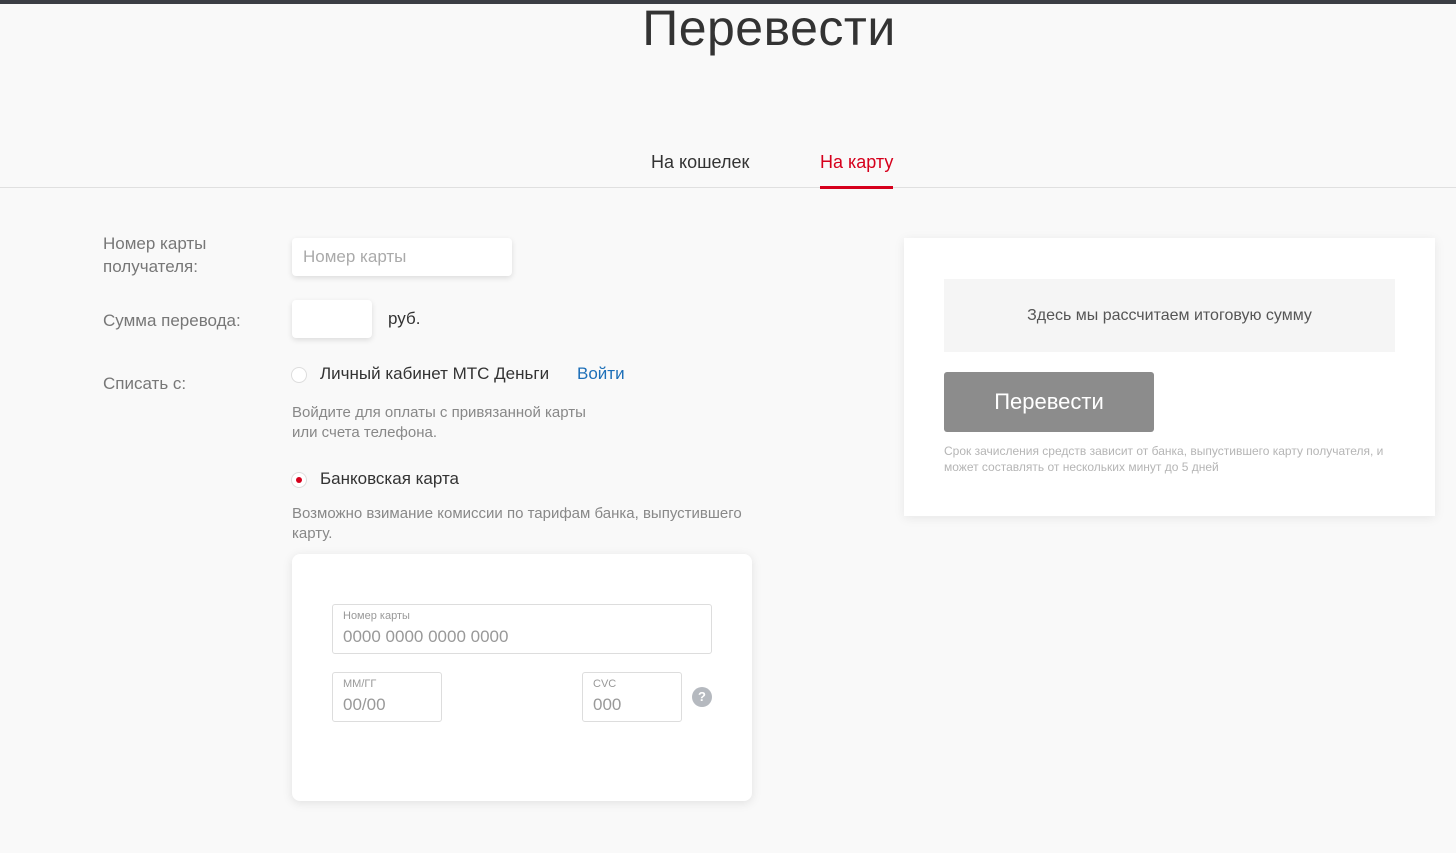  I want to click on card-number-input, so click(522, 637).